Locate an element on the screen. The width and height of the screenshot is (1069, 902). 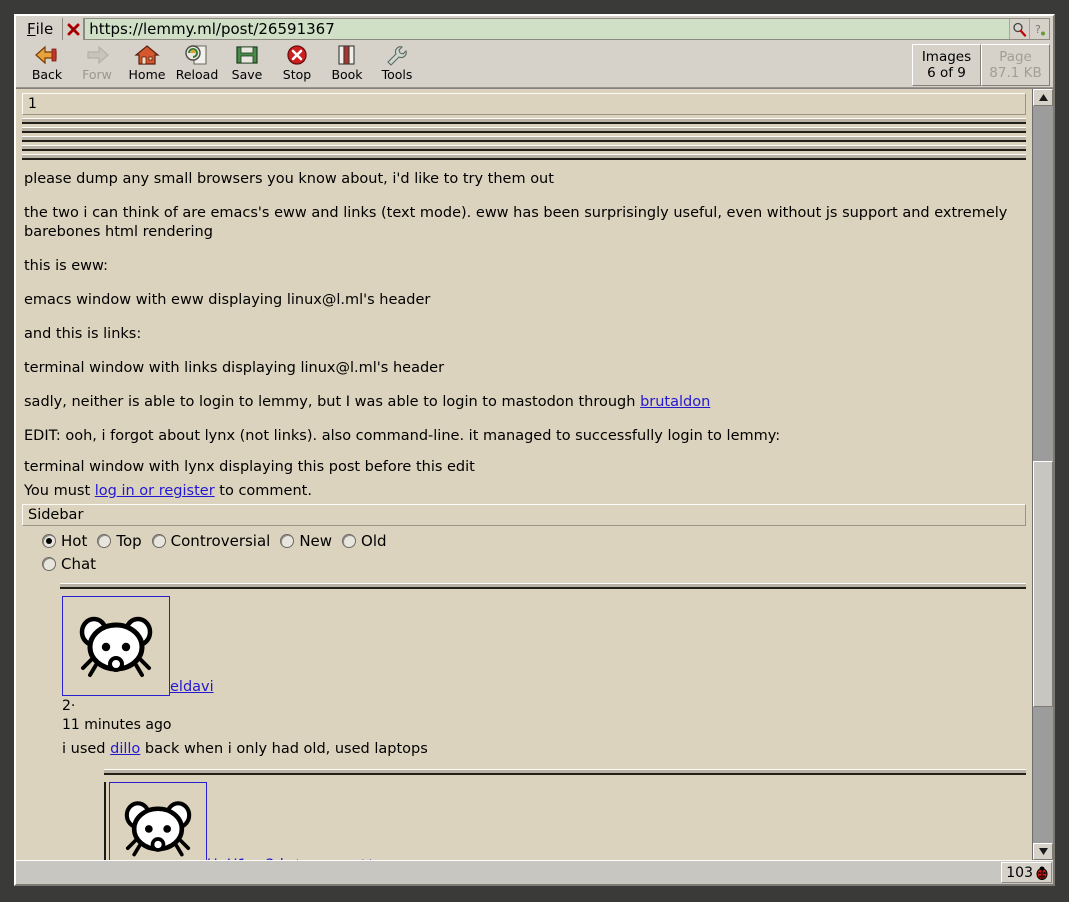
back-button: Back is located at coordinates (47, 61).